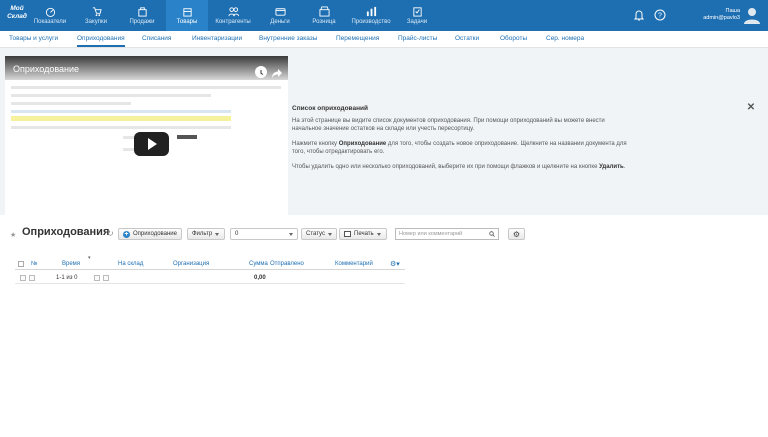 The image size is (768, 437). I want to click on user-account: admin@pavlo3, so click(721, 18).